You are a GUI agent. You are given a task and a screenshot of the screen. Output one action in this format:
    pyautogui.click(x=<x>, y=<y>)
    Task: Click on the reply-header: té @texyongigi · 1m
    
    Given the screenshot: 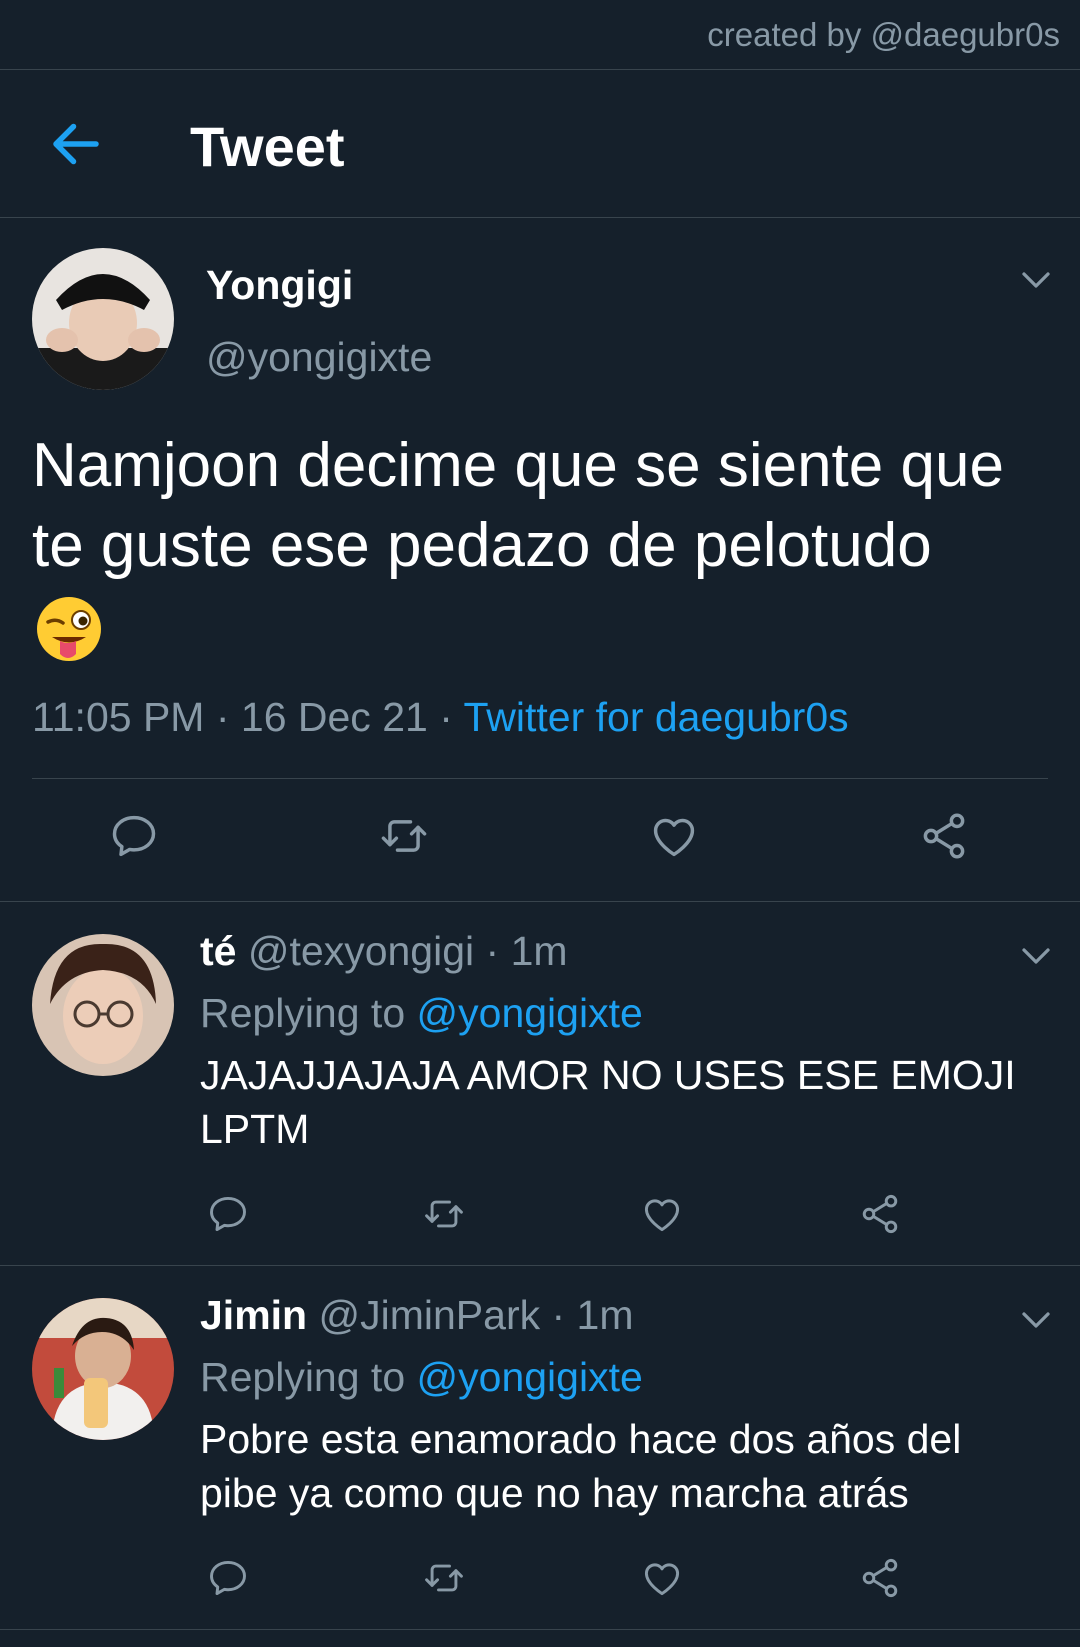 What is the action you would take?
    pyautogui.click(x=384, y=951)
    